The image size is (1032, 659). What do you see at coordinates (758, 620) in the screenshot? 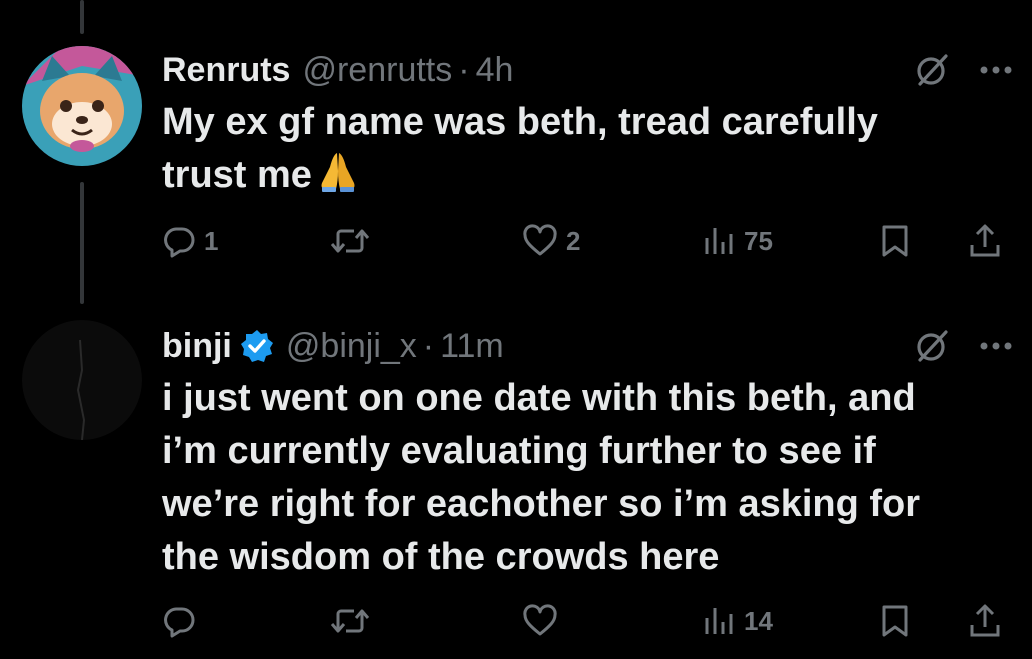
I see `view-count: 14` at bounding box center [758, 620].